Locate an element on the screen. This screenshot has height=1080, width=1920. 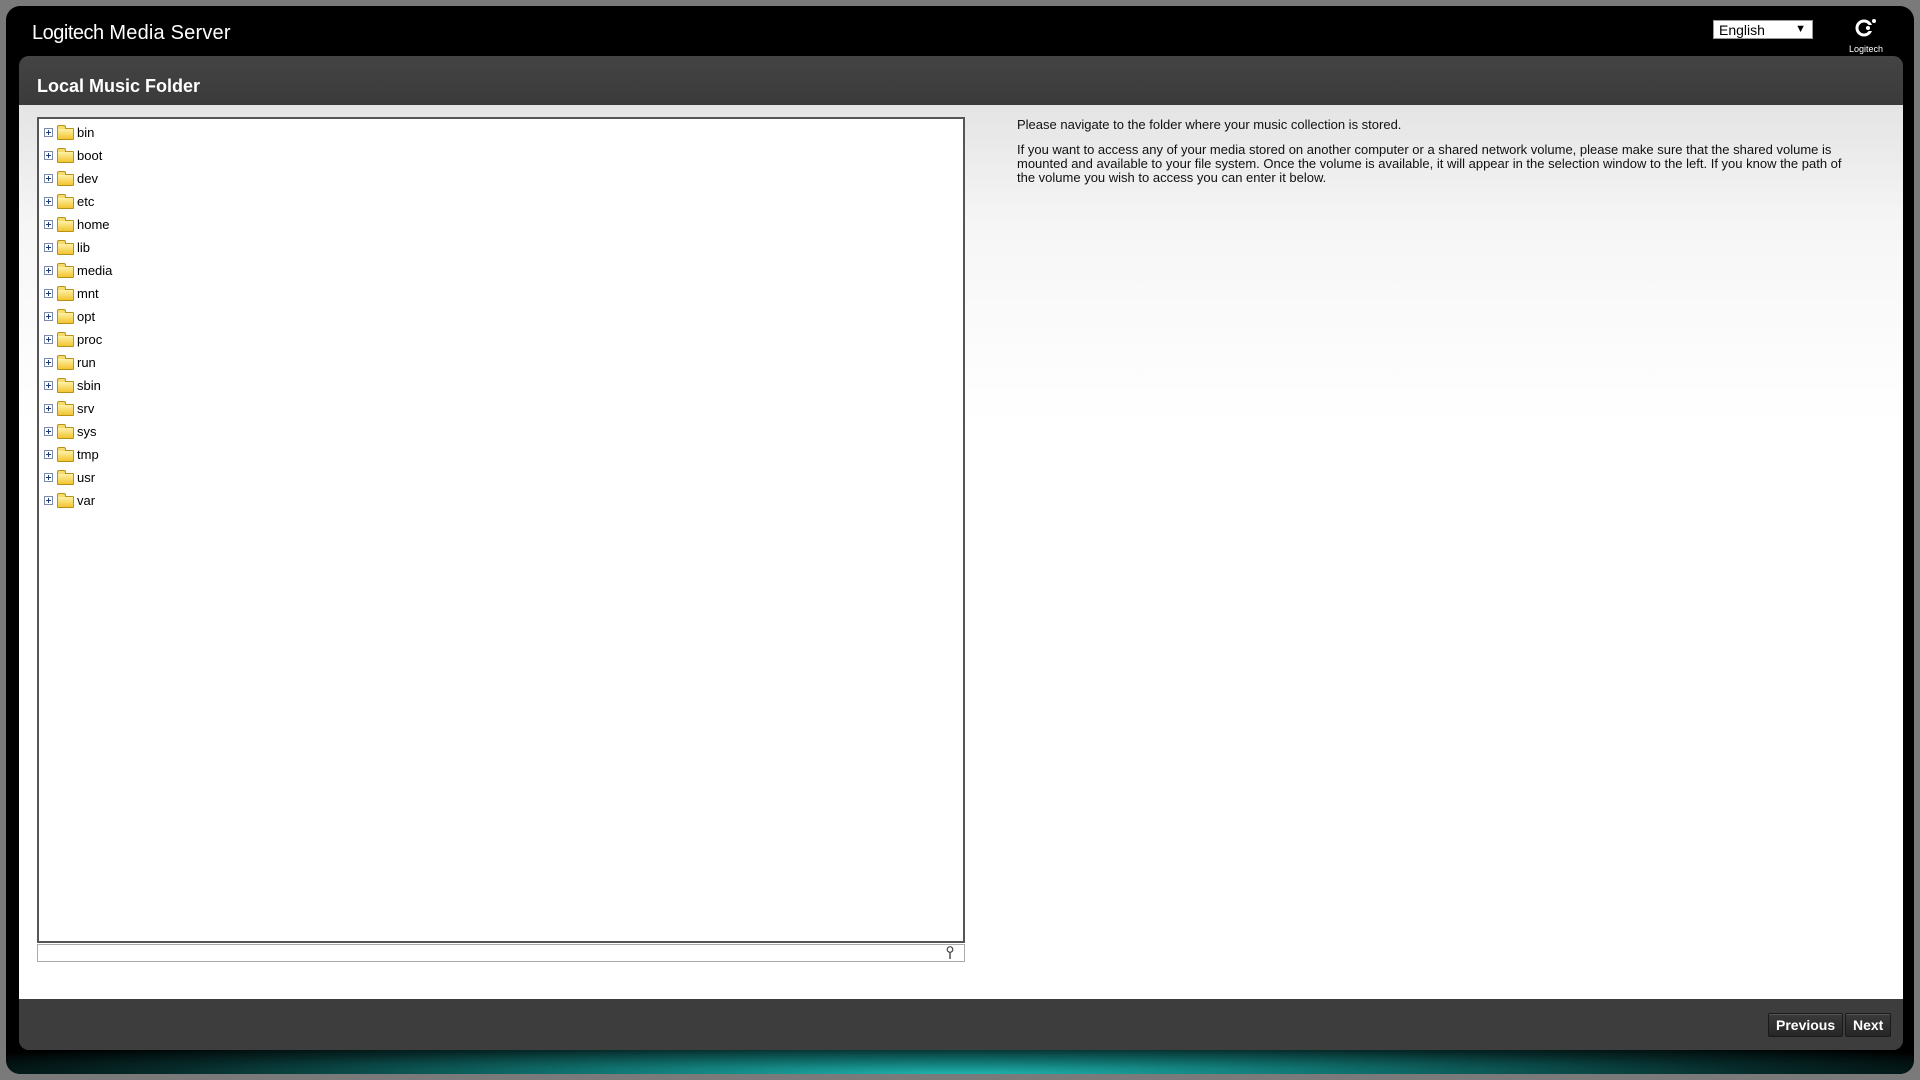
logitech-logo: Logitech is located at coordinates (1866, 36).